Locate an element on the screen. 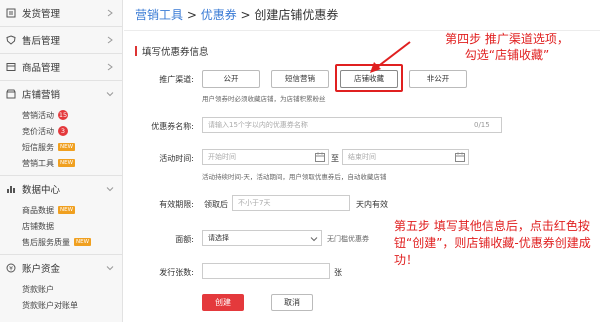 The height and width of the screenshot is (322, 600). step4-line1: 第四步 推广渠道选项， is located at coordinates (507, 39).